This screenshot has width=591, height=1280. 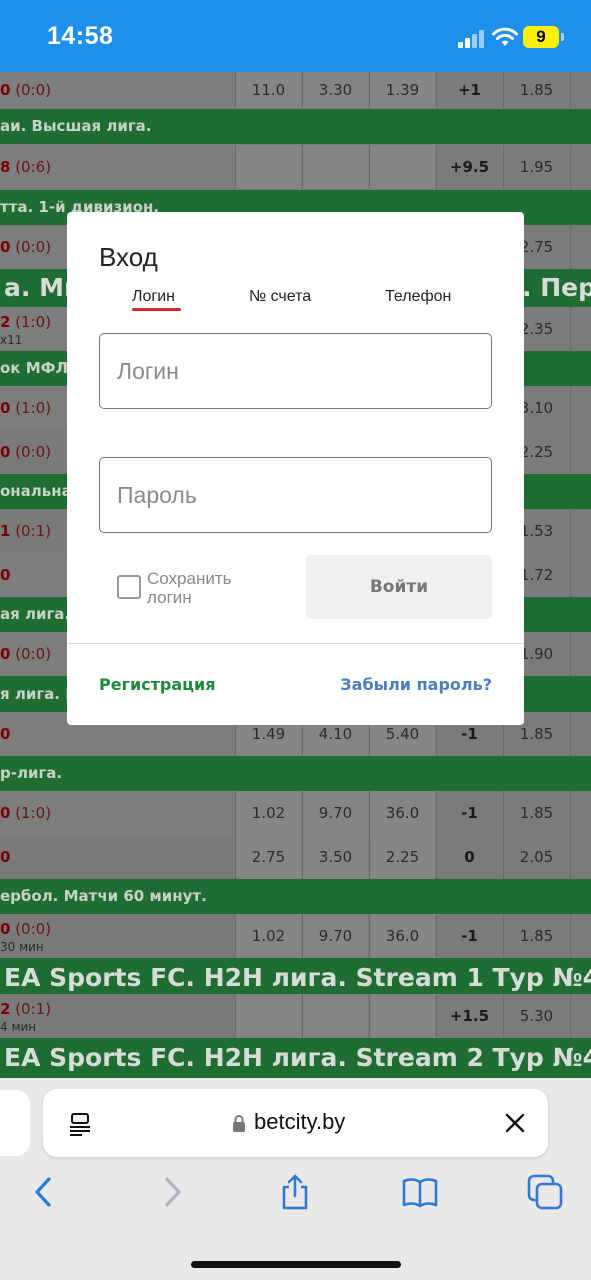 I want to click on bookmarks-icon, so click(x=420, y=1192).